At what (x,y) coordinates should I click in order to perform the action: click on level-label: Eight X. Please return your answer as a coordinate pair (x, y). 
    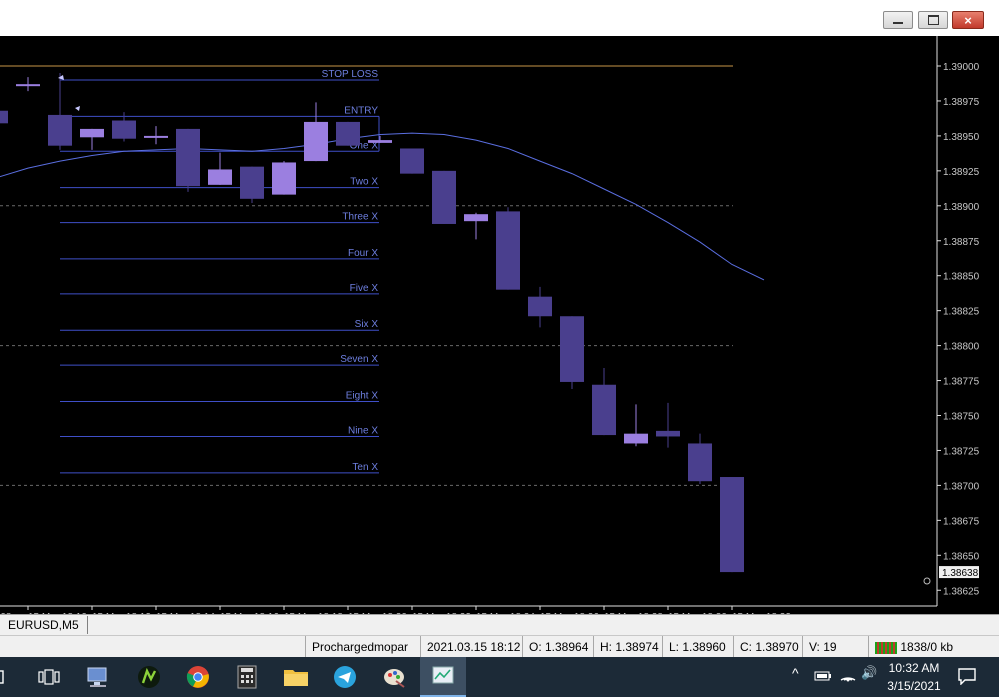
    Looking at the image, I should click on (362, 396).